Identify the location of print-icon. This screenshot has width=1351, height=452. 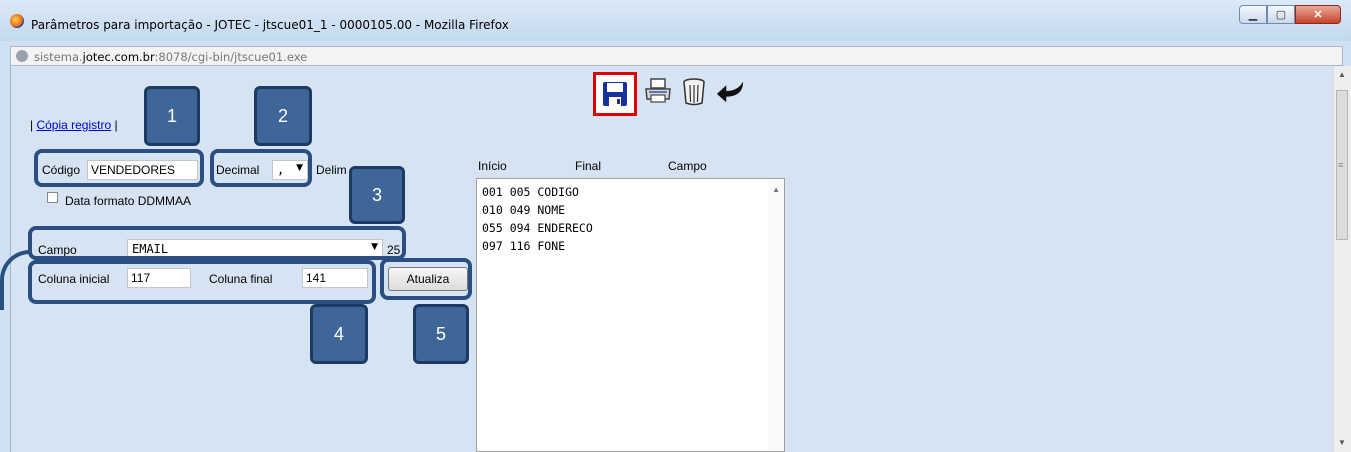
(658, 90).